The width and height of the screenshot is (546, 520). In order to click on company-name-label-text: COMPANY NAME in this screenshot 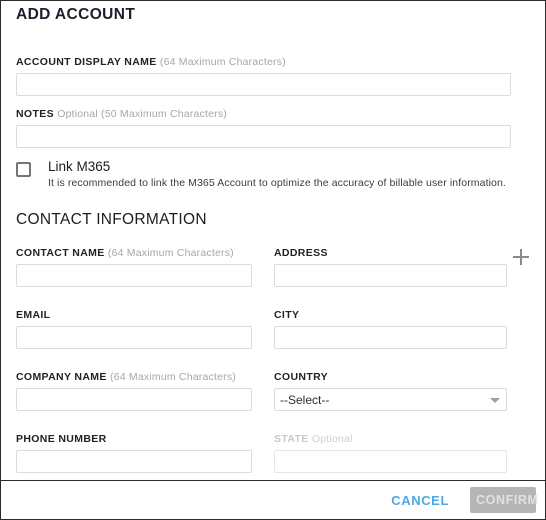, I will do `click(61, 377)`.